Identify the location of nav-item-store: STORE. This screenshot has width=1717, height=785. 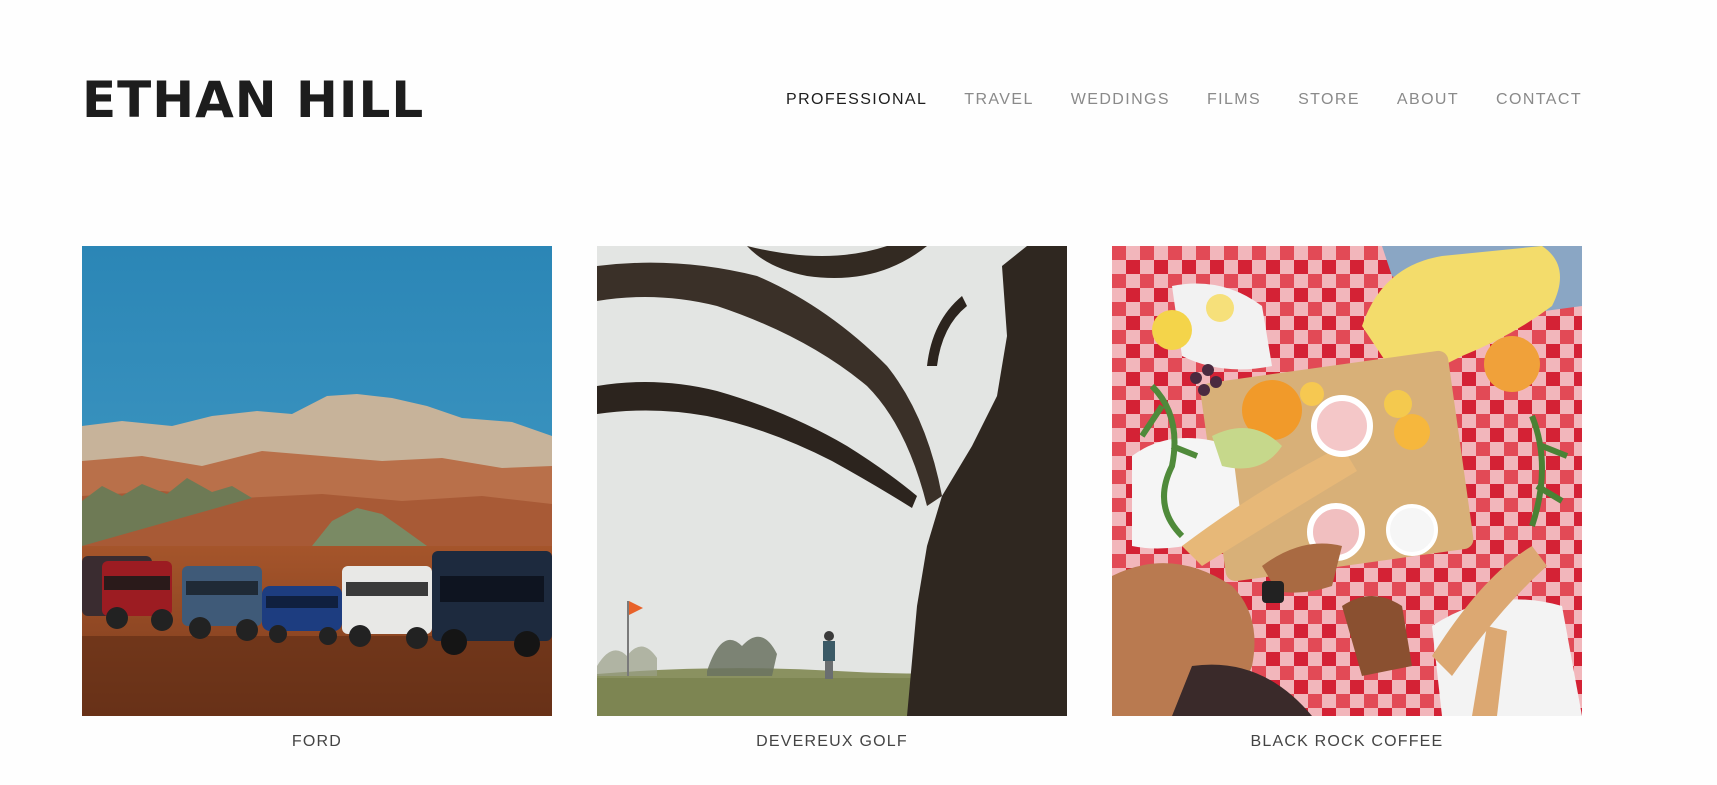
(1329, 100).